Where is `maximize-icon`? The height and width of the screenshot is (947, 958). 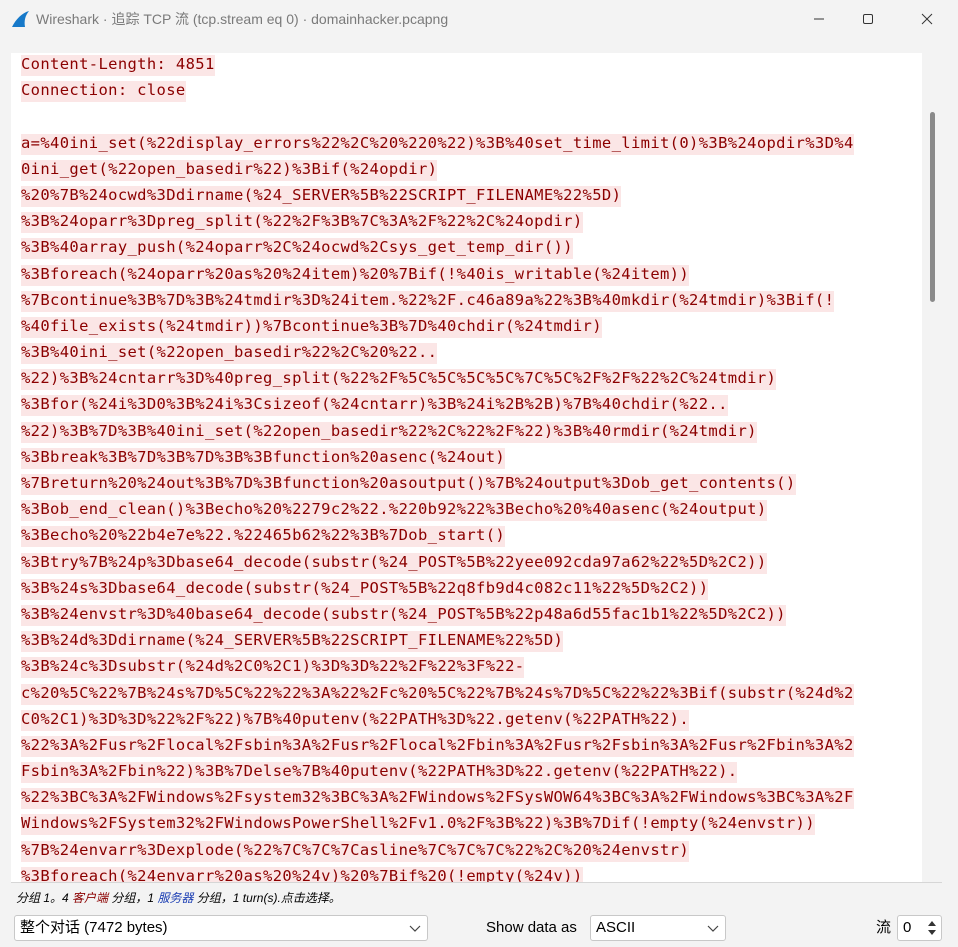 maximize-icon is located at coordinates (868, 19).